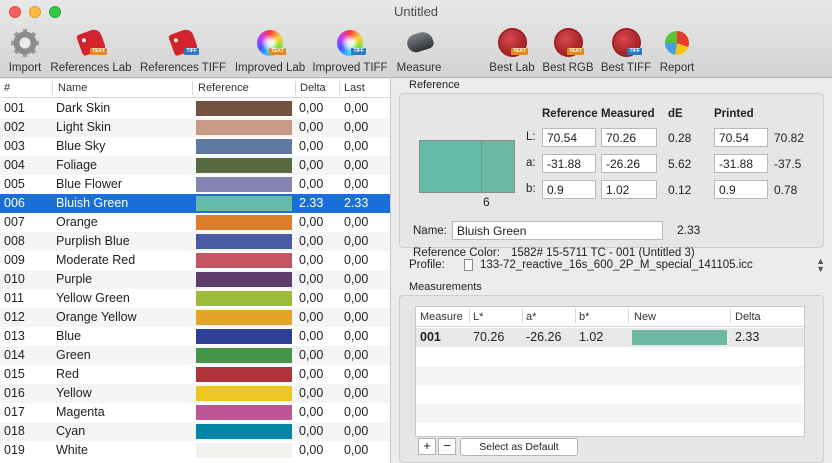 This screenshot has width=832, height=463. Describe the element at coordinates (557, 230) in the screenshot. I see `name-field: Bluish Green` at that location.